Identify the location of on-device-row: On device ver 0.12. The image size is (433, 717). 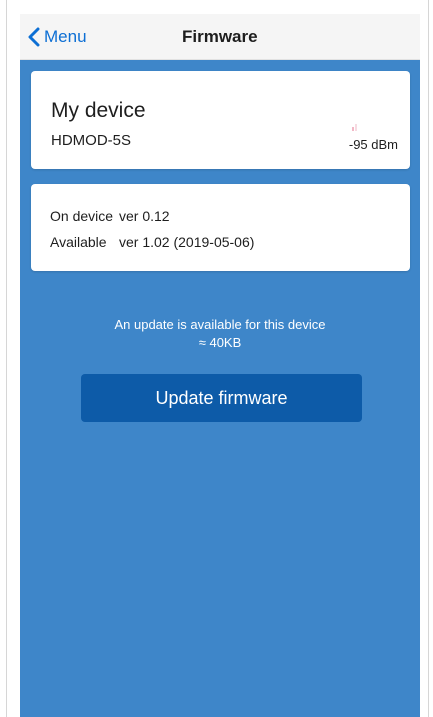
(110, 216).